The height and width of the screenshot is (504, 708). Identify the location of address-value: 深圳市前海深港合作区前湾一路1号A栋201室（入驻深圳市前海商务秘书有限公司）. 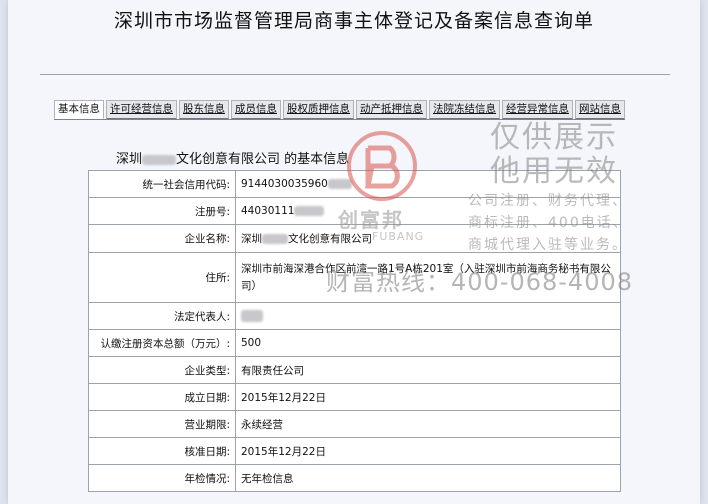
(428, 277).